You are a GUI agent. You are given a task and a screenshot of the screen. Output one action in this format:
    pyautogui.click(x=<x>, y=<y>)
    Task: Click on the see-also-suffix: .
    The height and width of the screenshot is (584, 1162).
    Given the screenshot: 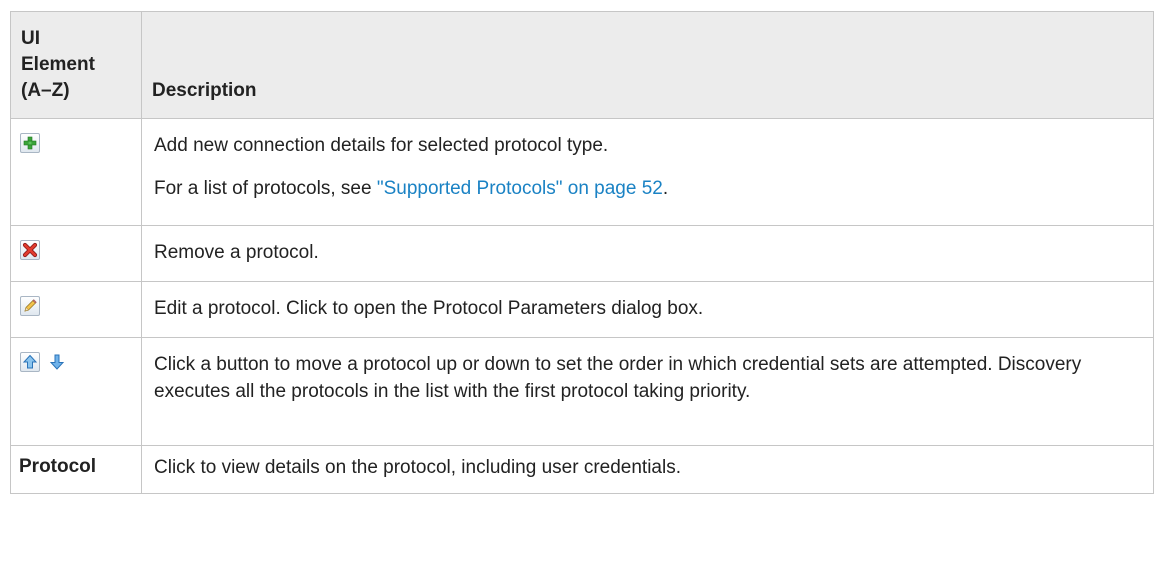 What is the action you would take?
    pyautogui.click(x=665, y=188)
    